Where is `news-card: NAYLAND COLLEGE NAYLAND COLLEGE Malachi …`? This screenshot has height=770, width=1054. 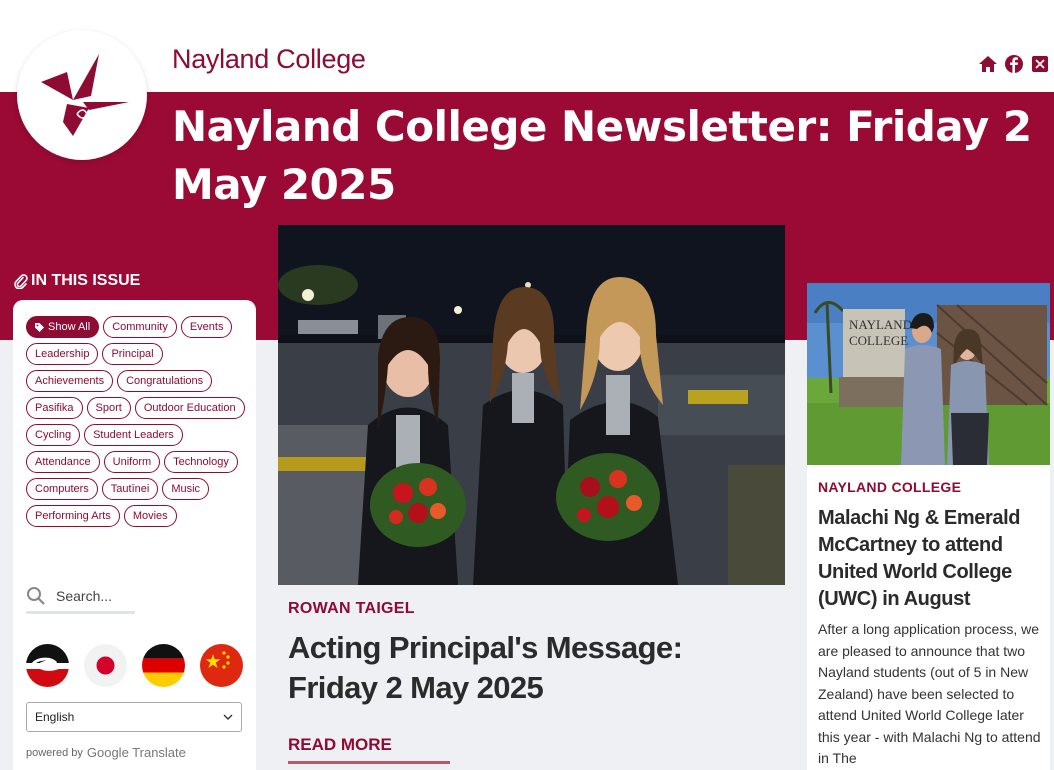
news-card: NAYLAND COLLEGE NAYLAND COLLEGE Malachi … is located at coordinates (928, 526).